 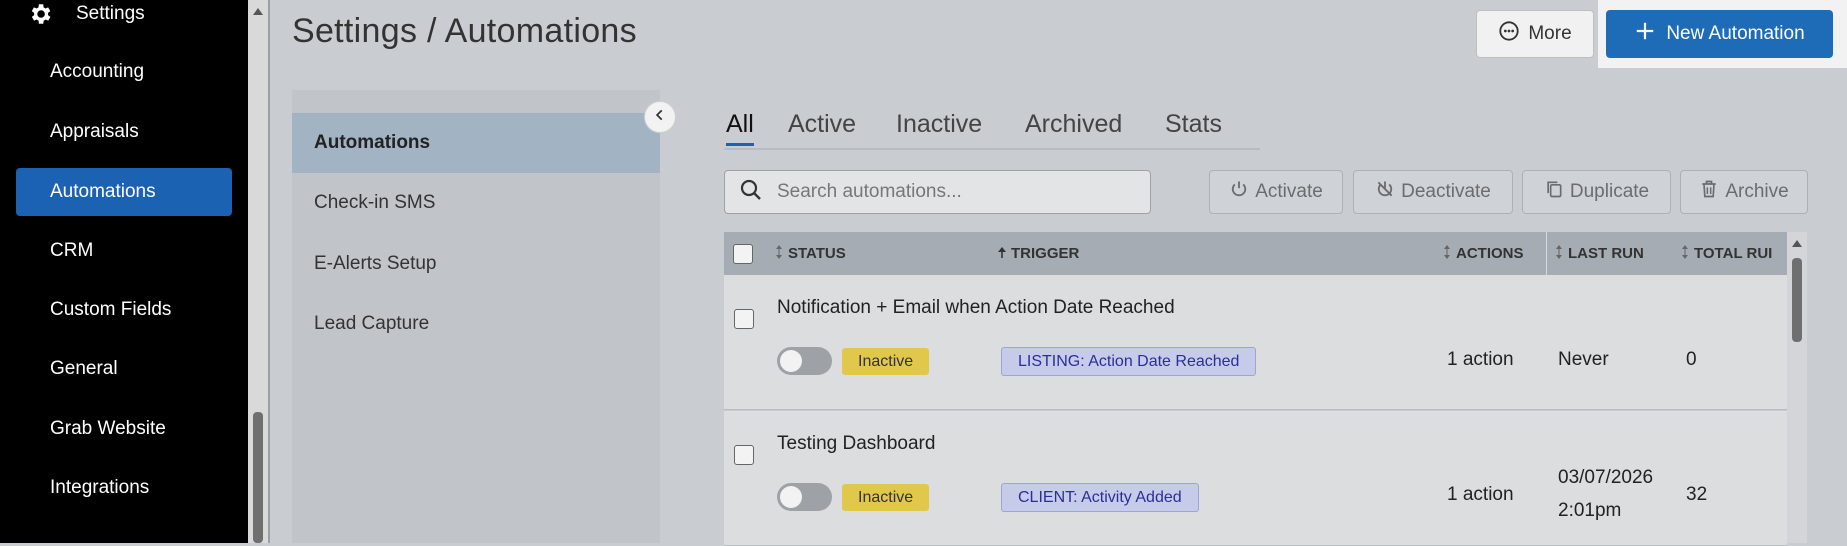 What do you see at coordinates (1385, 192) in the screenshot?
I see `power-off-icon` at bounding box center [1385, 192].